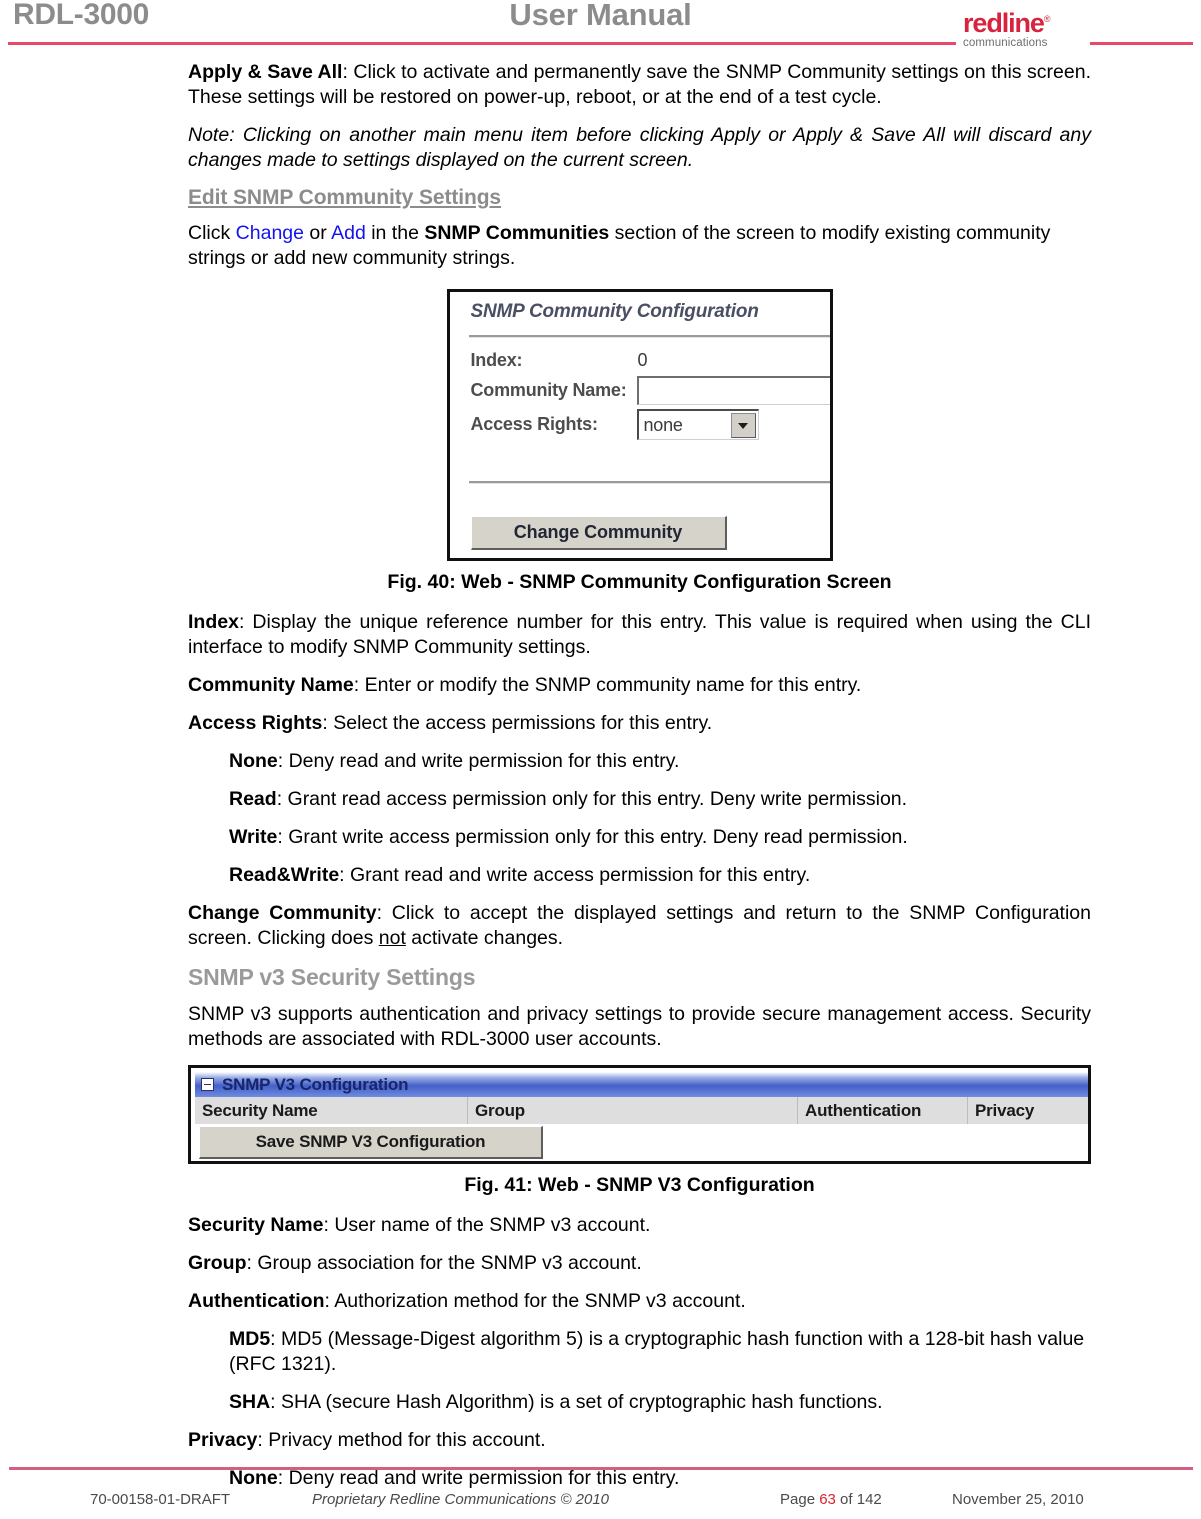  Describe the element at coordinates (250, 1402) in the screenshot. I see `term-sha: SHA` at that location.